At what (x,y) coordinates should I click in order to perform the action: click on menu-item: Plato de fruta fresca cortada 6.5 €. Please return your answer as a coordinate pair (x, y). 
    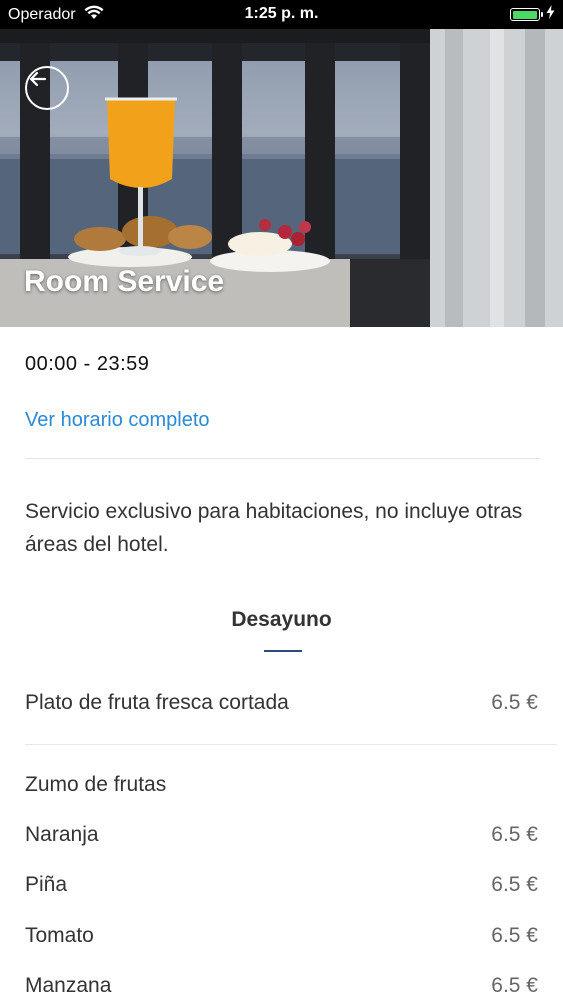
    Looking at the image, I should click on (281, 703).